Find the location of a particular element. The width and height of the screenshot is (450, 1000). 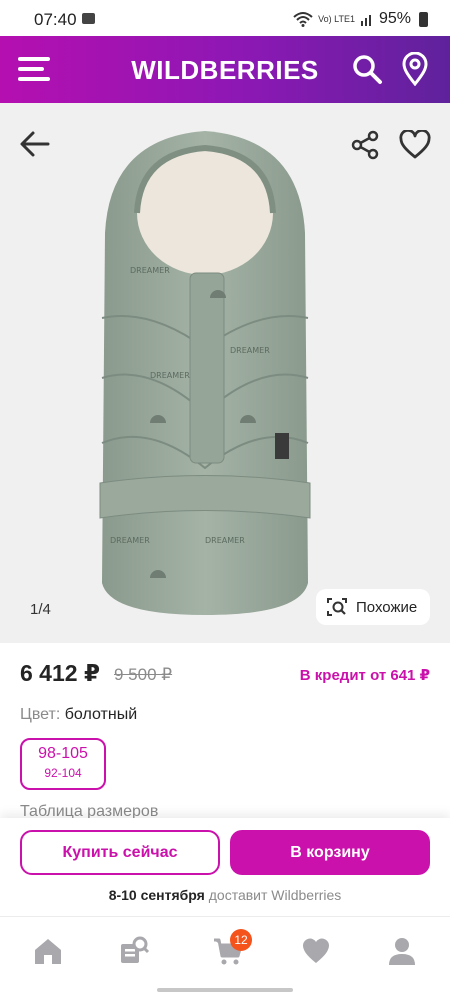

delivery-info: 8-10 сентября доставит Wildberries is located at coordinates (225, 895).